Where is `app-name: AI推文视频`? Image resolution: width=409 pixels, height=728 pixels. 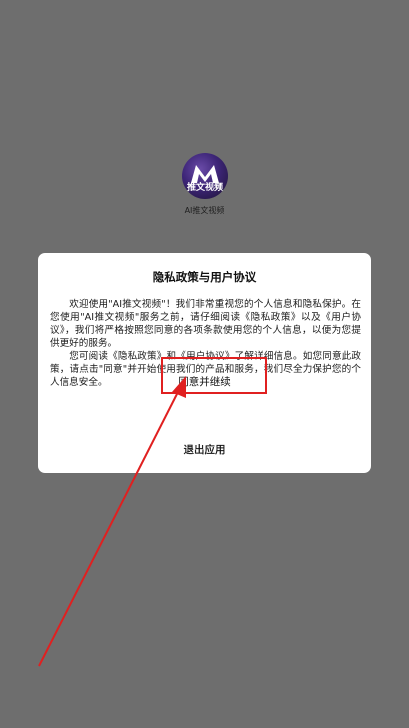
app-name: AI推文视频 is located at coordinates (204, 210).